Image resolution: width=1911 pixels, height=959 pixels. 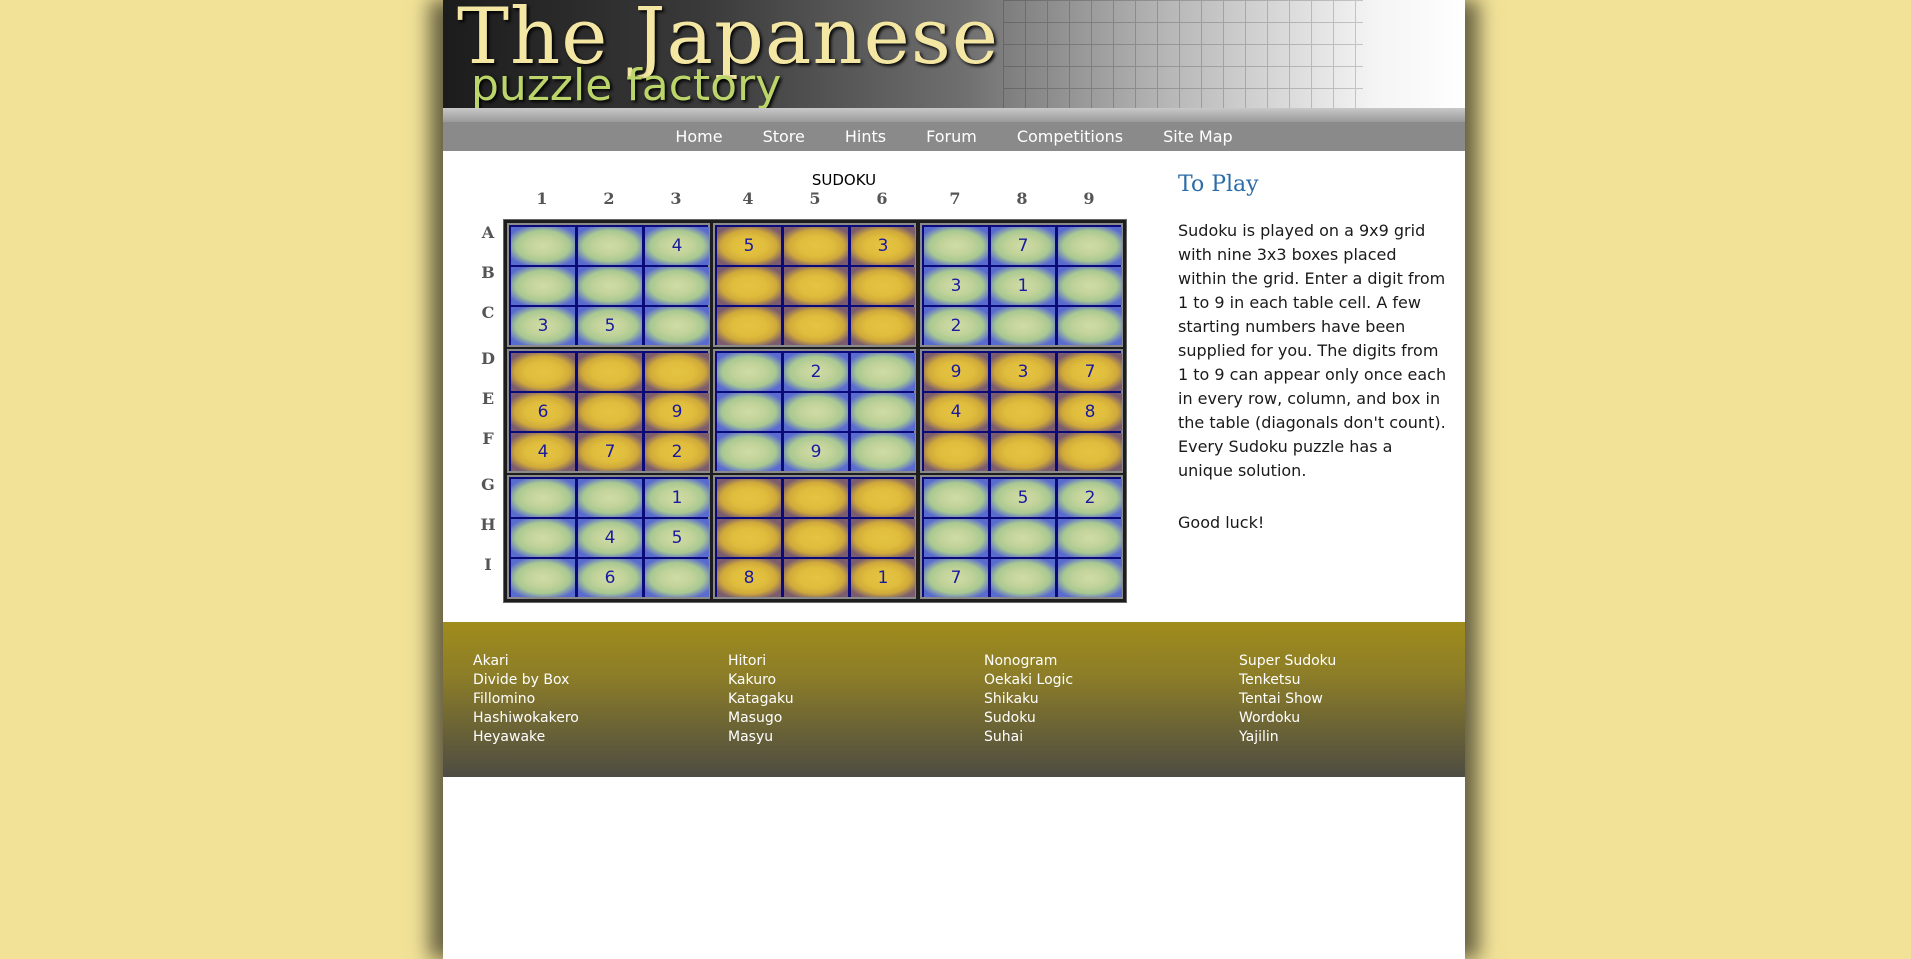 What do you see at coordinates (543, 246) in the screenshot?
I see `sudoku-cell-a1` at bounding box center [543, 246].